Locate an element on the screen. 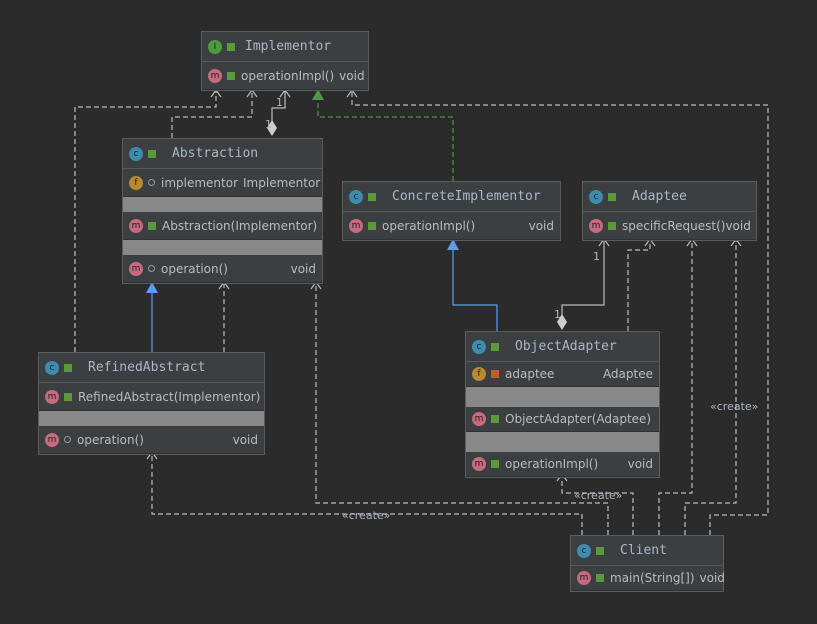  method-row: m main(String[]) void is located at coordinates (648, 578).